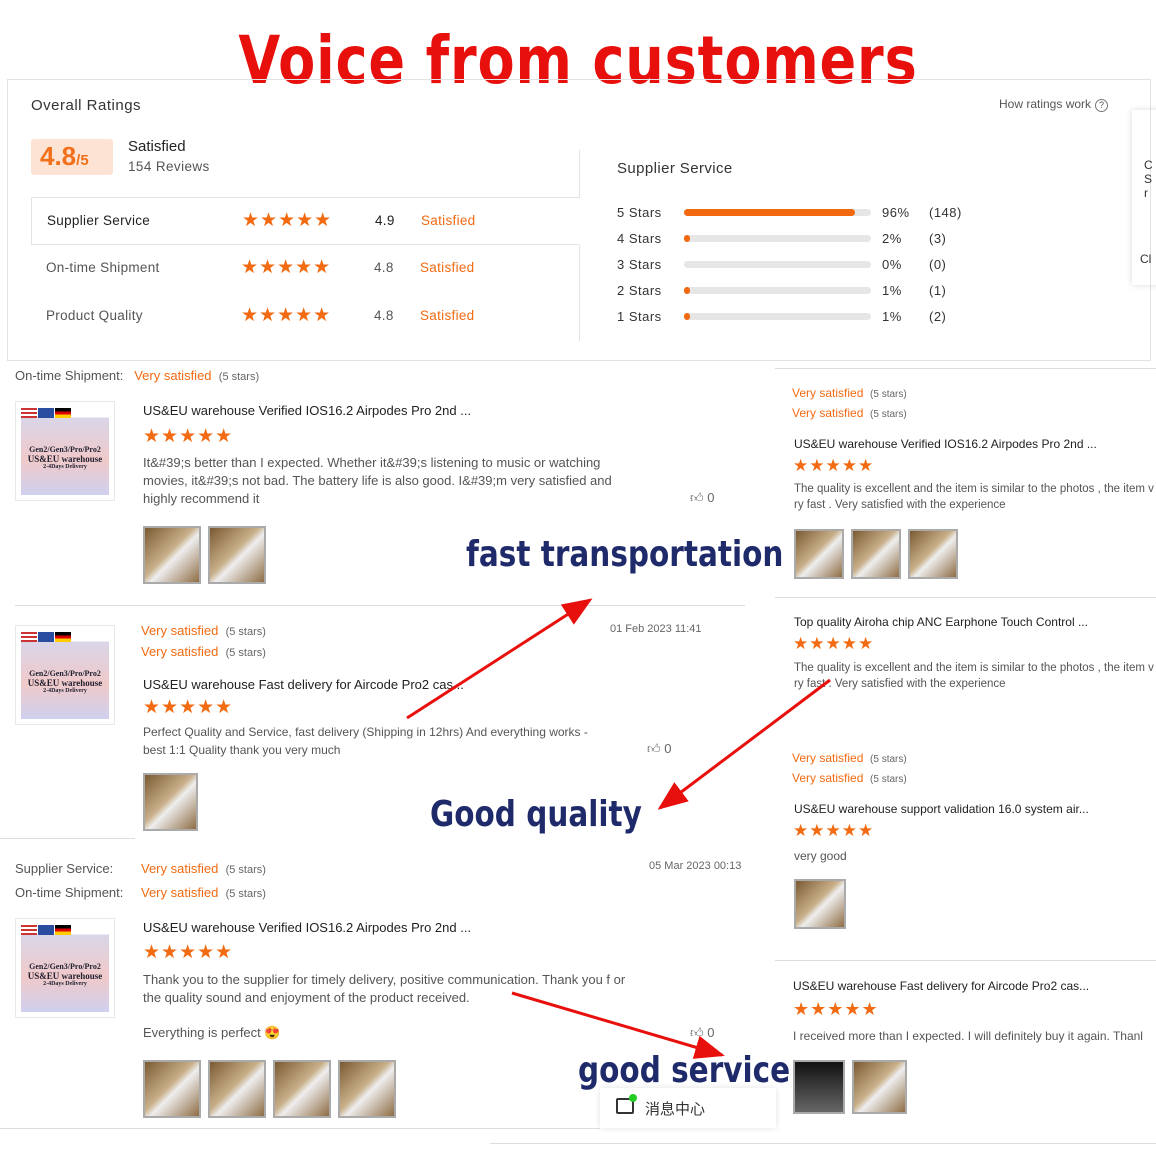 The height and width of the screenshot is (1156, 1156). I want to click on message-center-button: 消息中心, so click(688, 1108).